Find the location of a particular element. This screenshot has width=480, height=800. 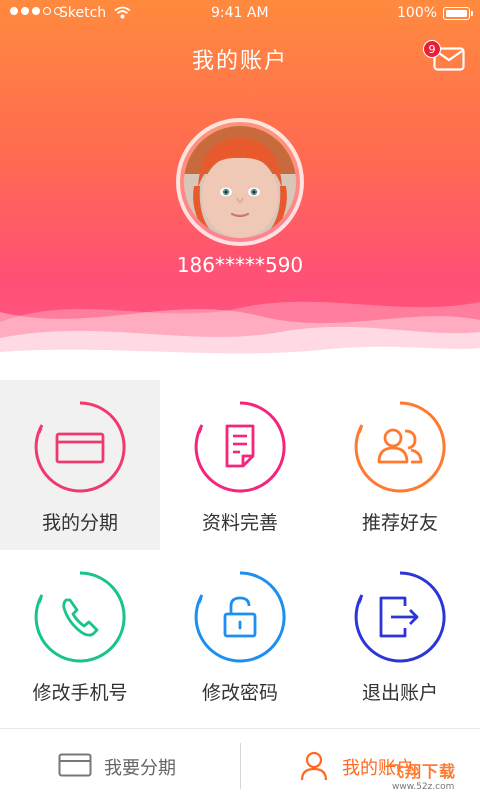

battery-icon is located at coordinates (458, 13).